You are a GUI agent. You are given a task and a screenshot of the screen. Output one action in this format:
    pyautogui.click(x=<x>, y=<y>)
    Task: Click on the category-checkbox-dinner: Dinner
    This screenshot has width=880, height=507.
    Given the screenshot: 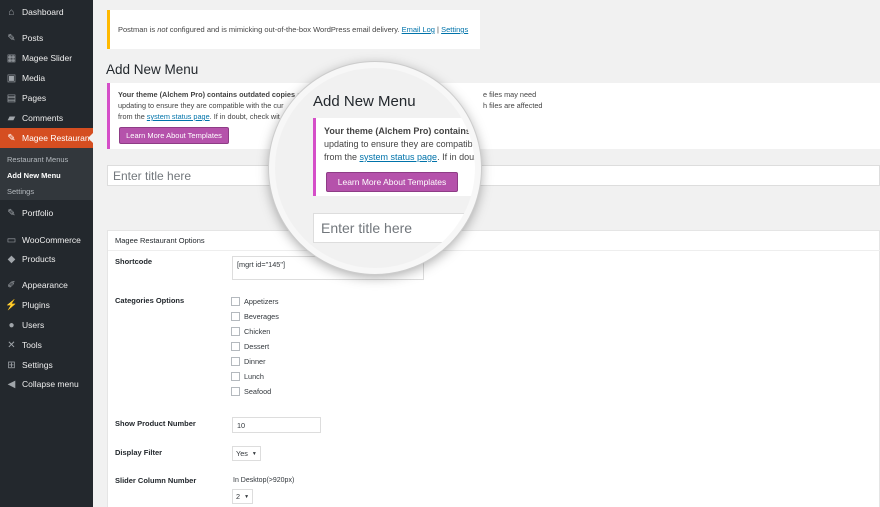 What is the action you would take?
    pyautogui.click(x=248, y=361)
    